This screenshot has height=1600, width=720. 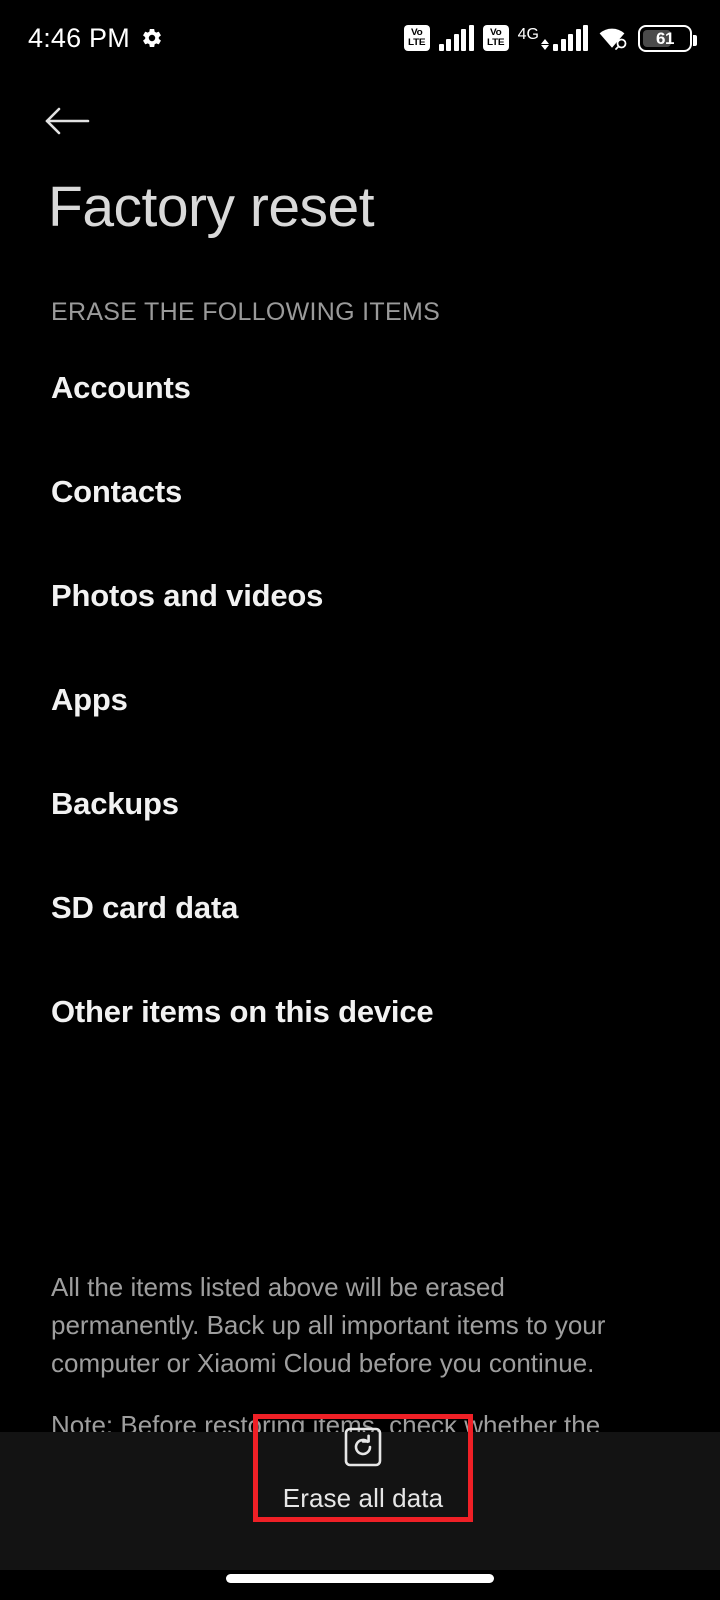 What do you see at coordinates (152, 38) in the screenshot?
I see `gear-icon` at bounding box center [152, 38].